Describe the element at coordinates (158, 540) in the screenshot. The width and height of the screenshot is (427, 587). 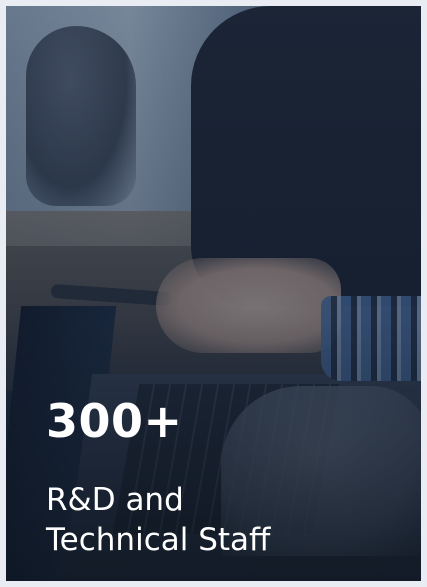
I see `stat-caption-line-2: Technical Staff` at that location.